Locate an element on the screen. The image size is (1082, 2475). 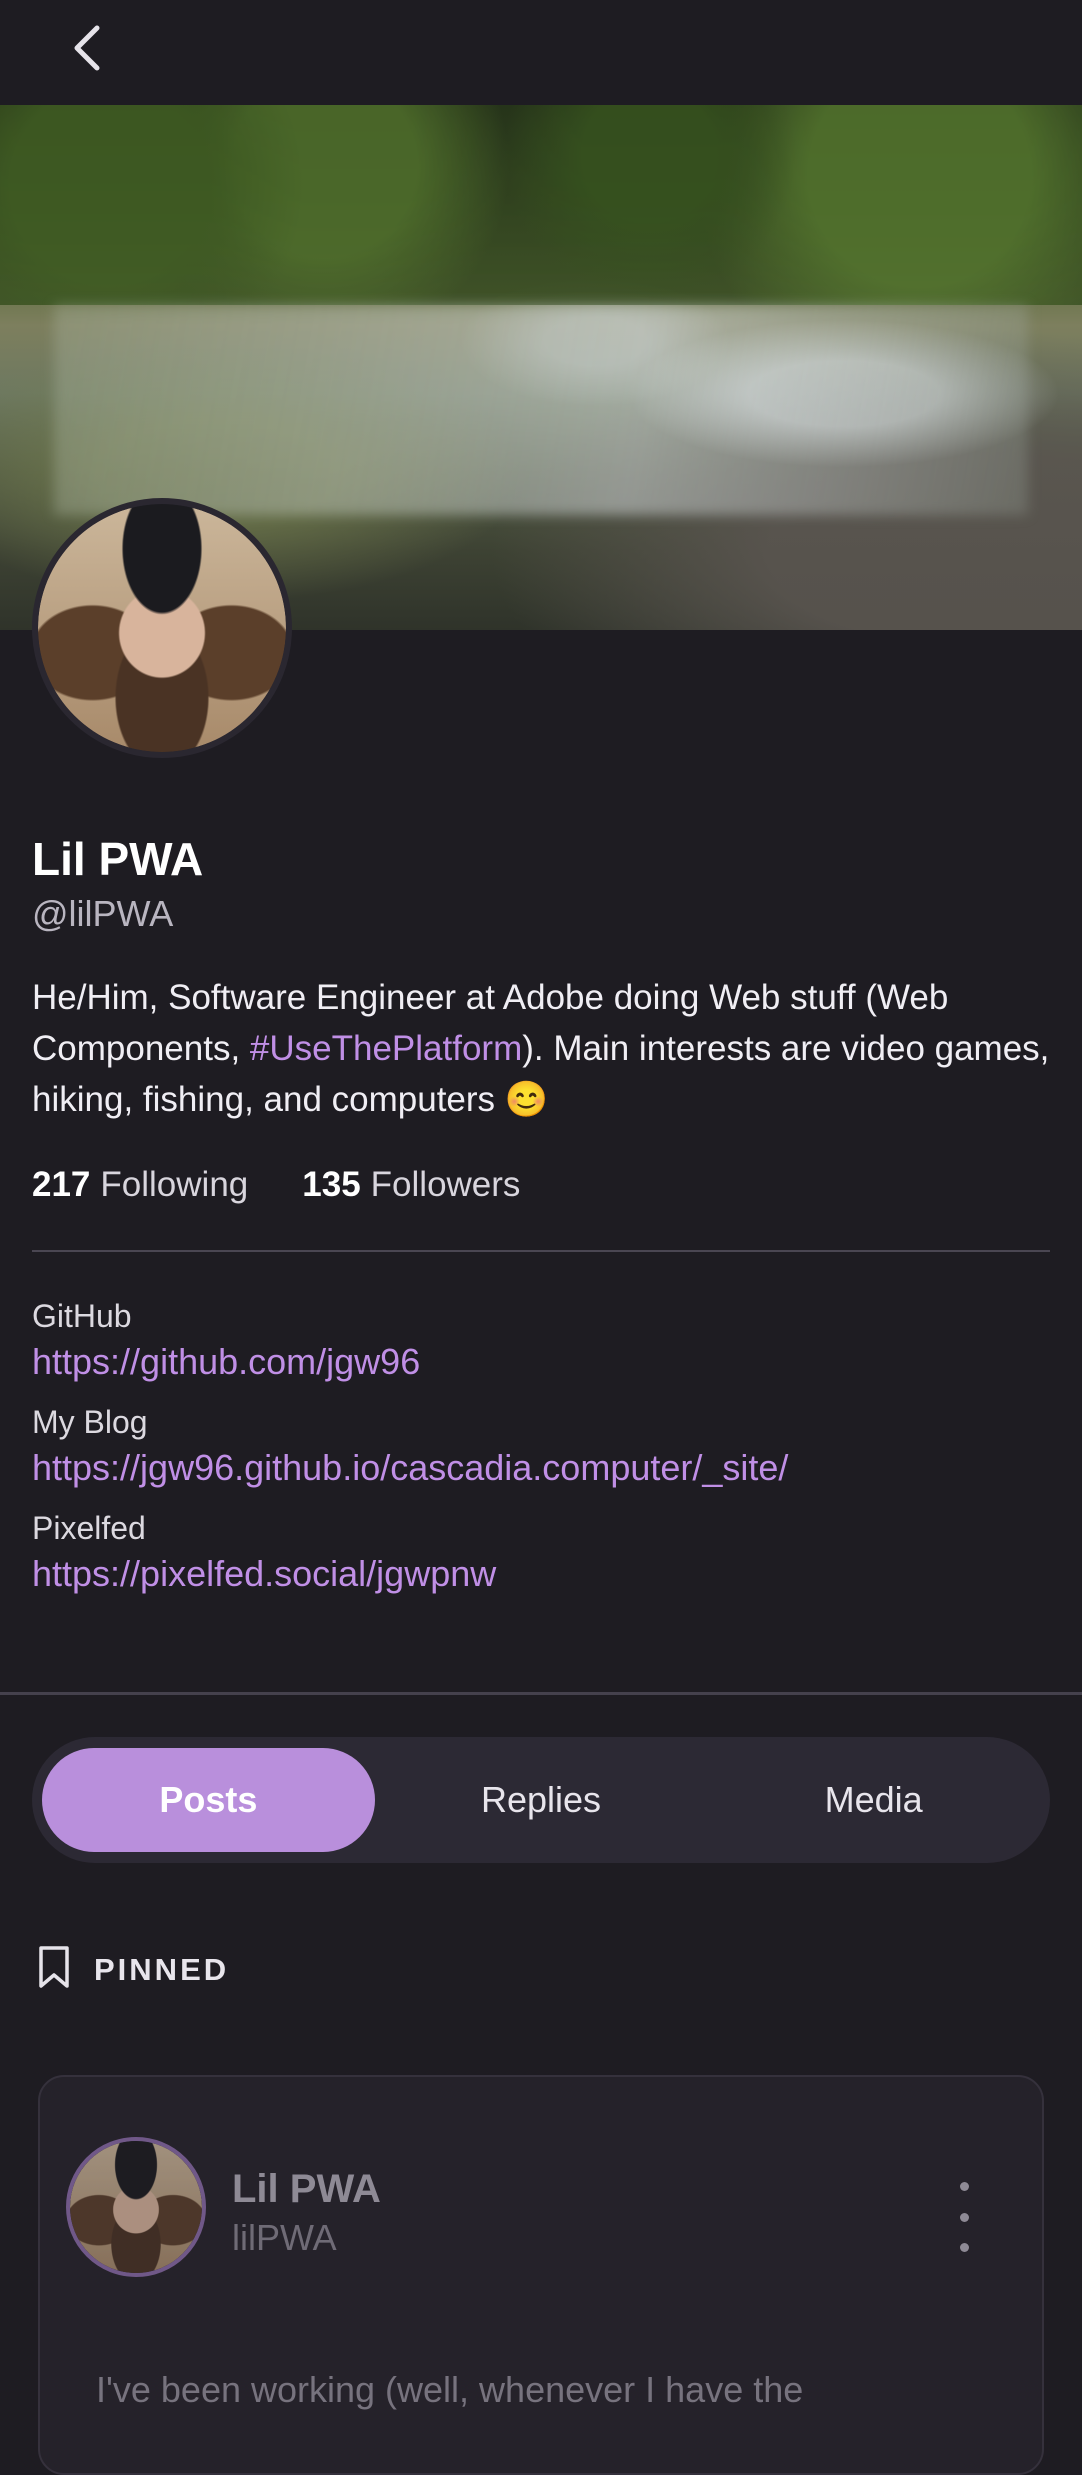
bio-hashtag-link: #UseThePlatform is located at coordinates (386, 1048).